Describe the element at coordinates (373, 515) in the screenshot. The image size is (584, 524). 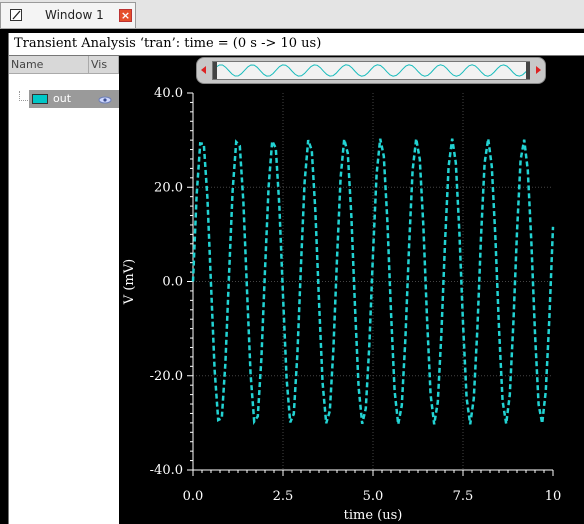
I see `x-axis-title: time (us)` at that location.